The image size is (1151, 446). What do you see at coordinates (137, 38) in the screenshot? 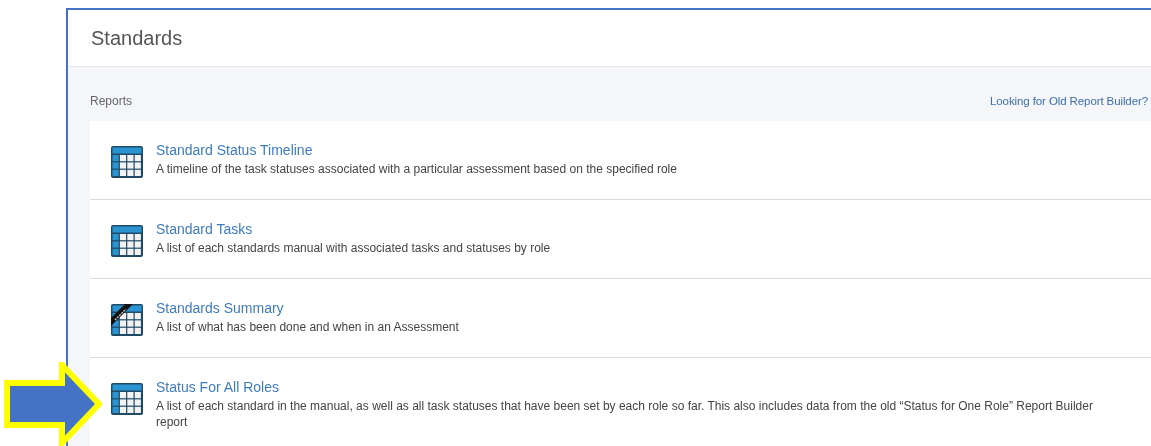
I see `page-title: Standards` at bounding box center [137, 38].